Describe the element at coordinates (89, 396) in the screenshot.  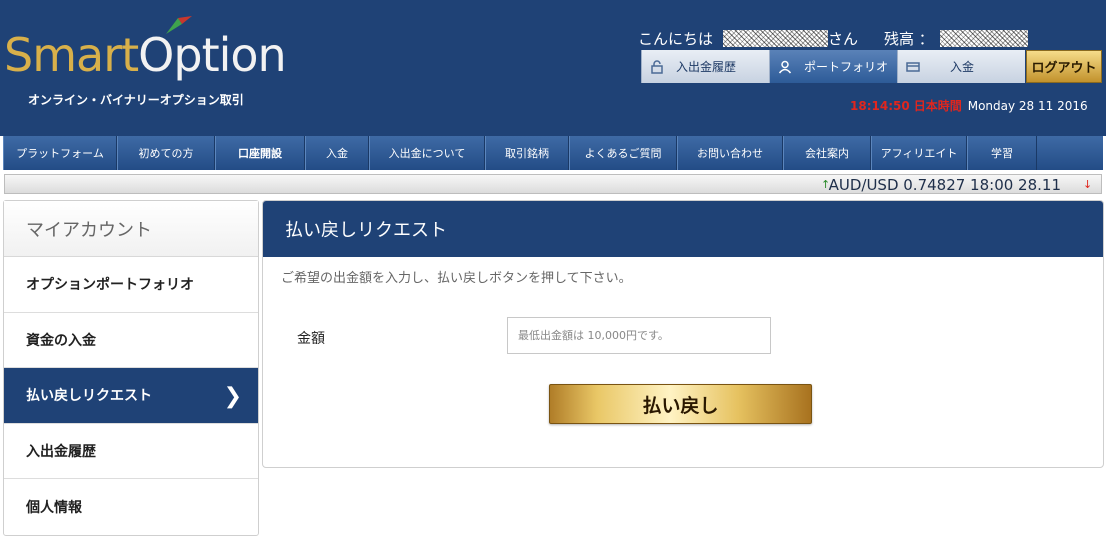
I see `sidebar-item-label: 払い戻しリクエスト` at that location.